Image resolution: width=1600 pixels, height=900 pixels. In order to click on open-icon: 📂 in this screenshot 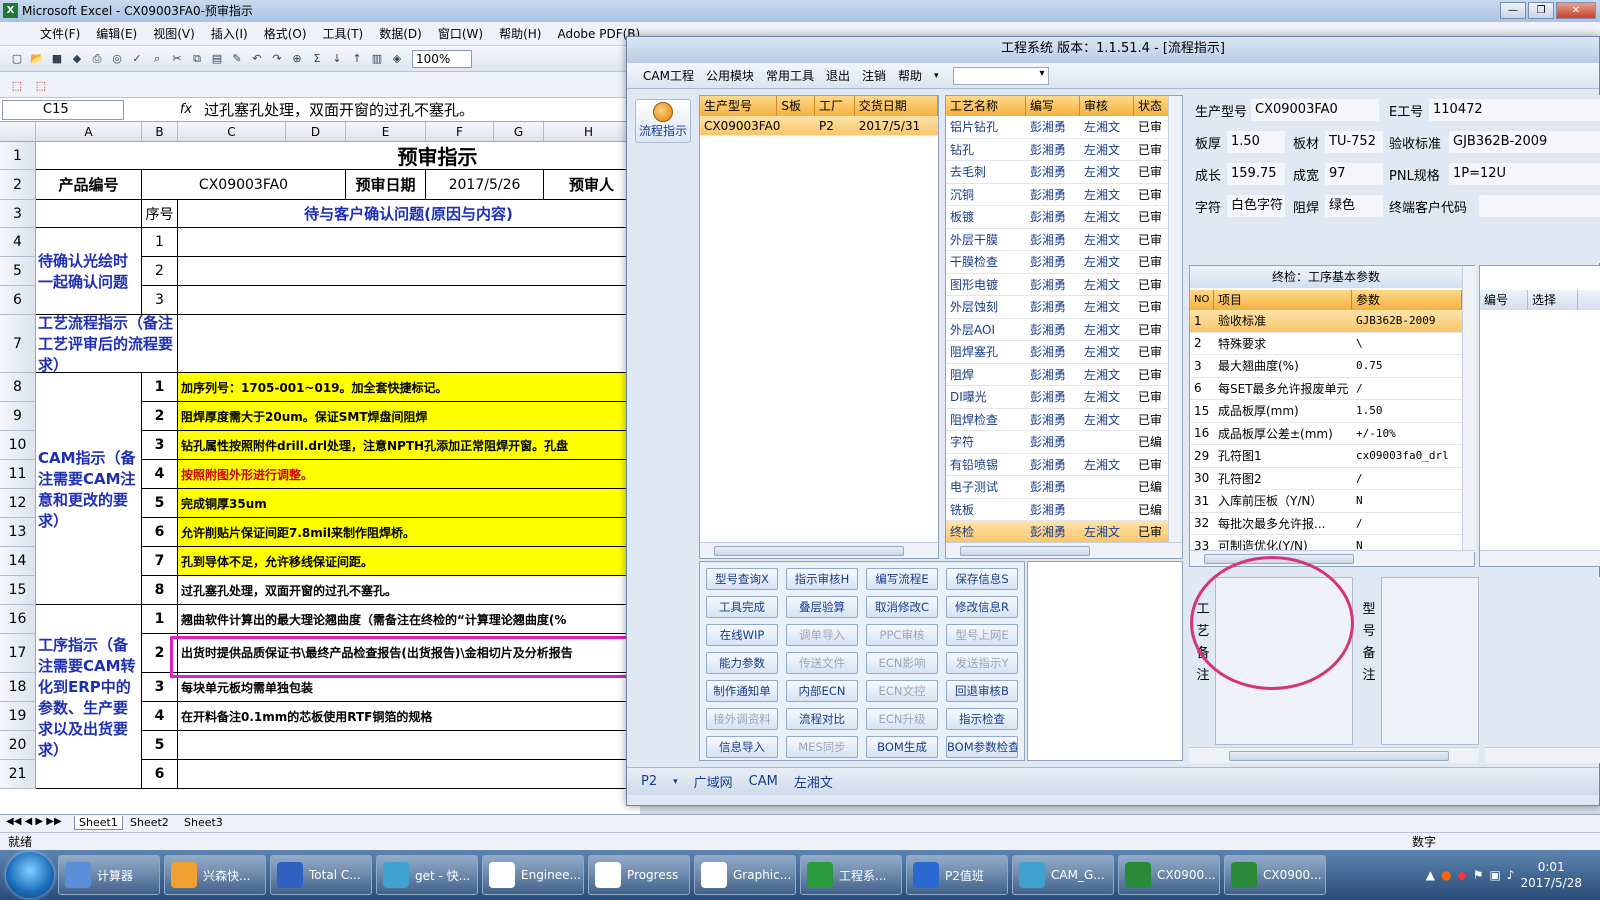, I will do `click(37, 59)`.